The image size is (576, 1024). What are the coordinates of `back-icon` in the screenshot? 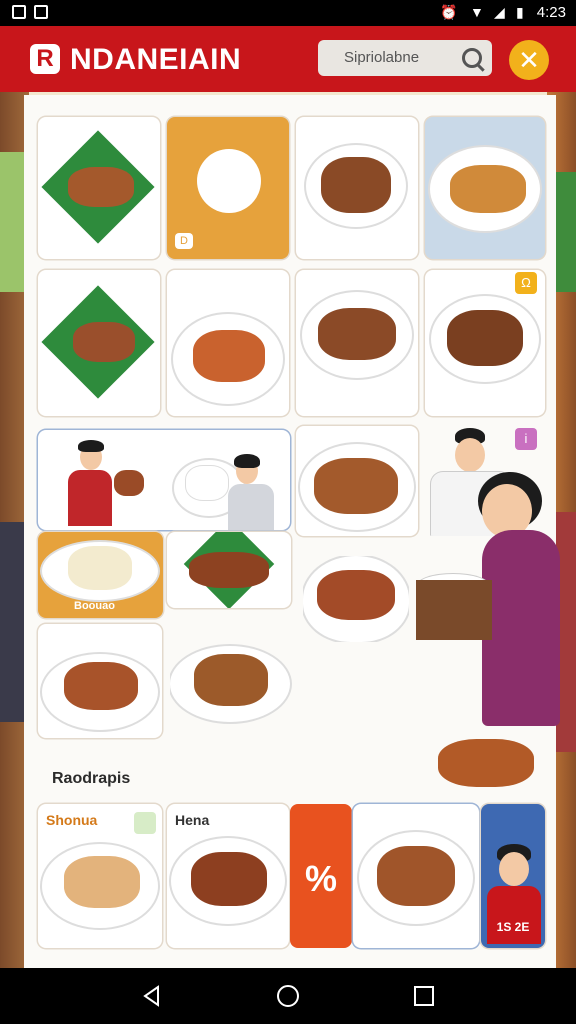 It's located at (152, 996).